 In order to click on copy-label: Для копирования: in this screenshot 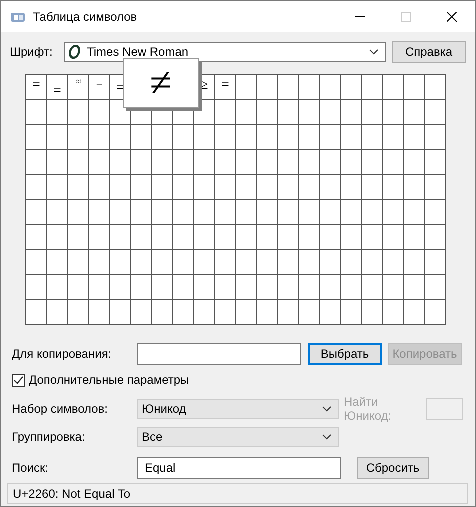, I will do `click(62, 354)`.